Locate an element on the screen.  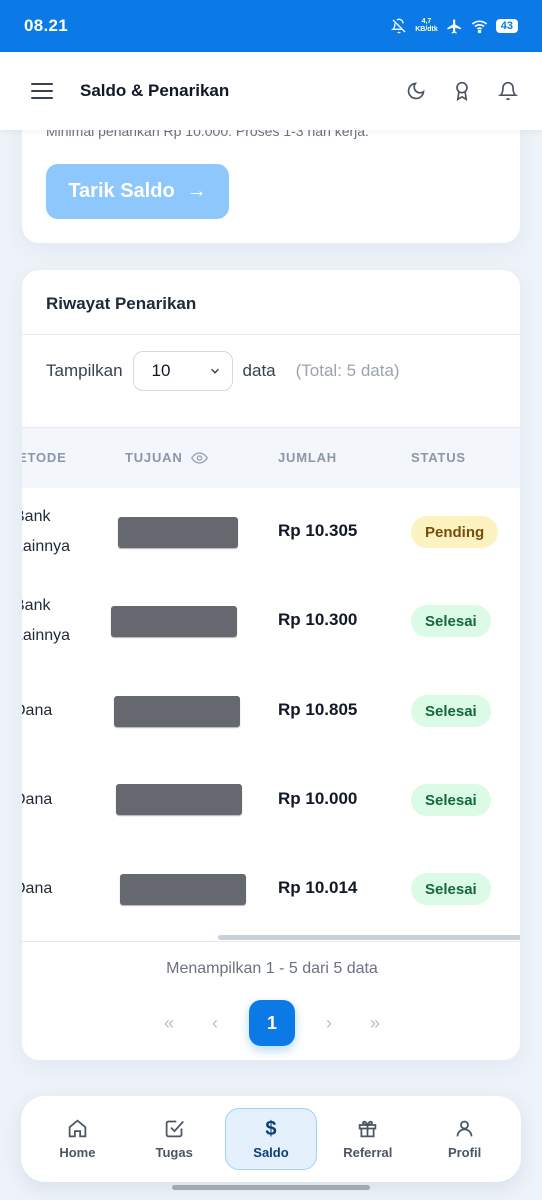
next-page-button: › is located at coordinates (329, 1023).